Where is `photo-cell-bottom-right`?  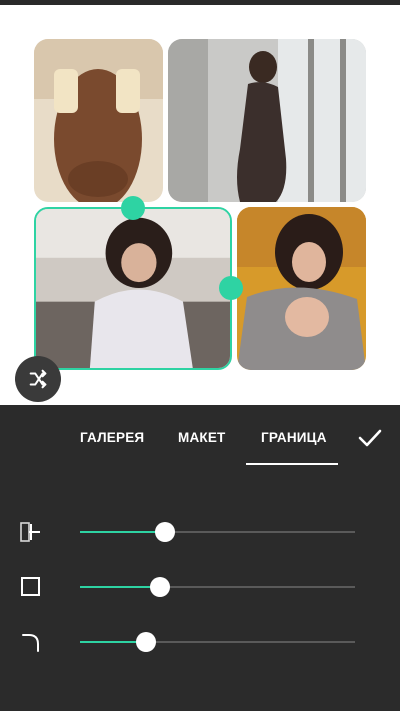
photo-cell-bottom-right is located at coordinates (301, 288).